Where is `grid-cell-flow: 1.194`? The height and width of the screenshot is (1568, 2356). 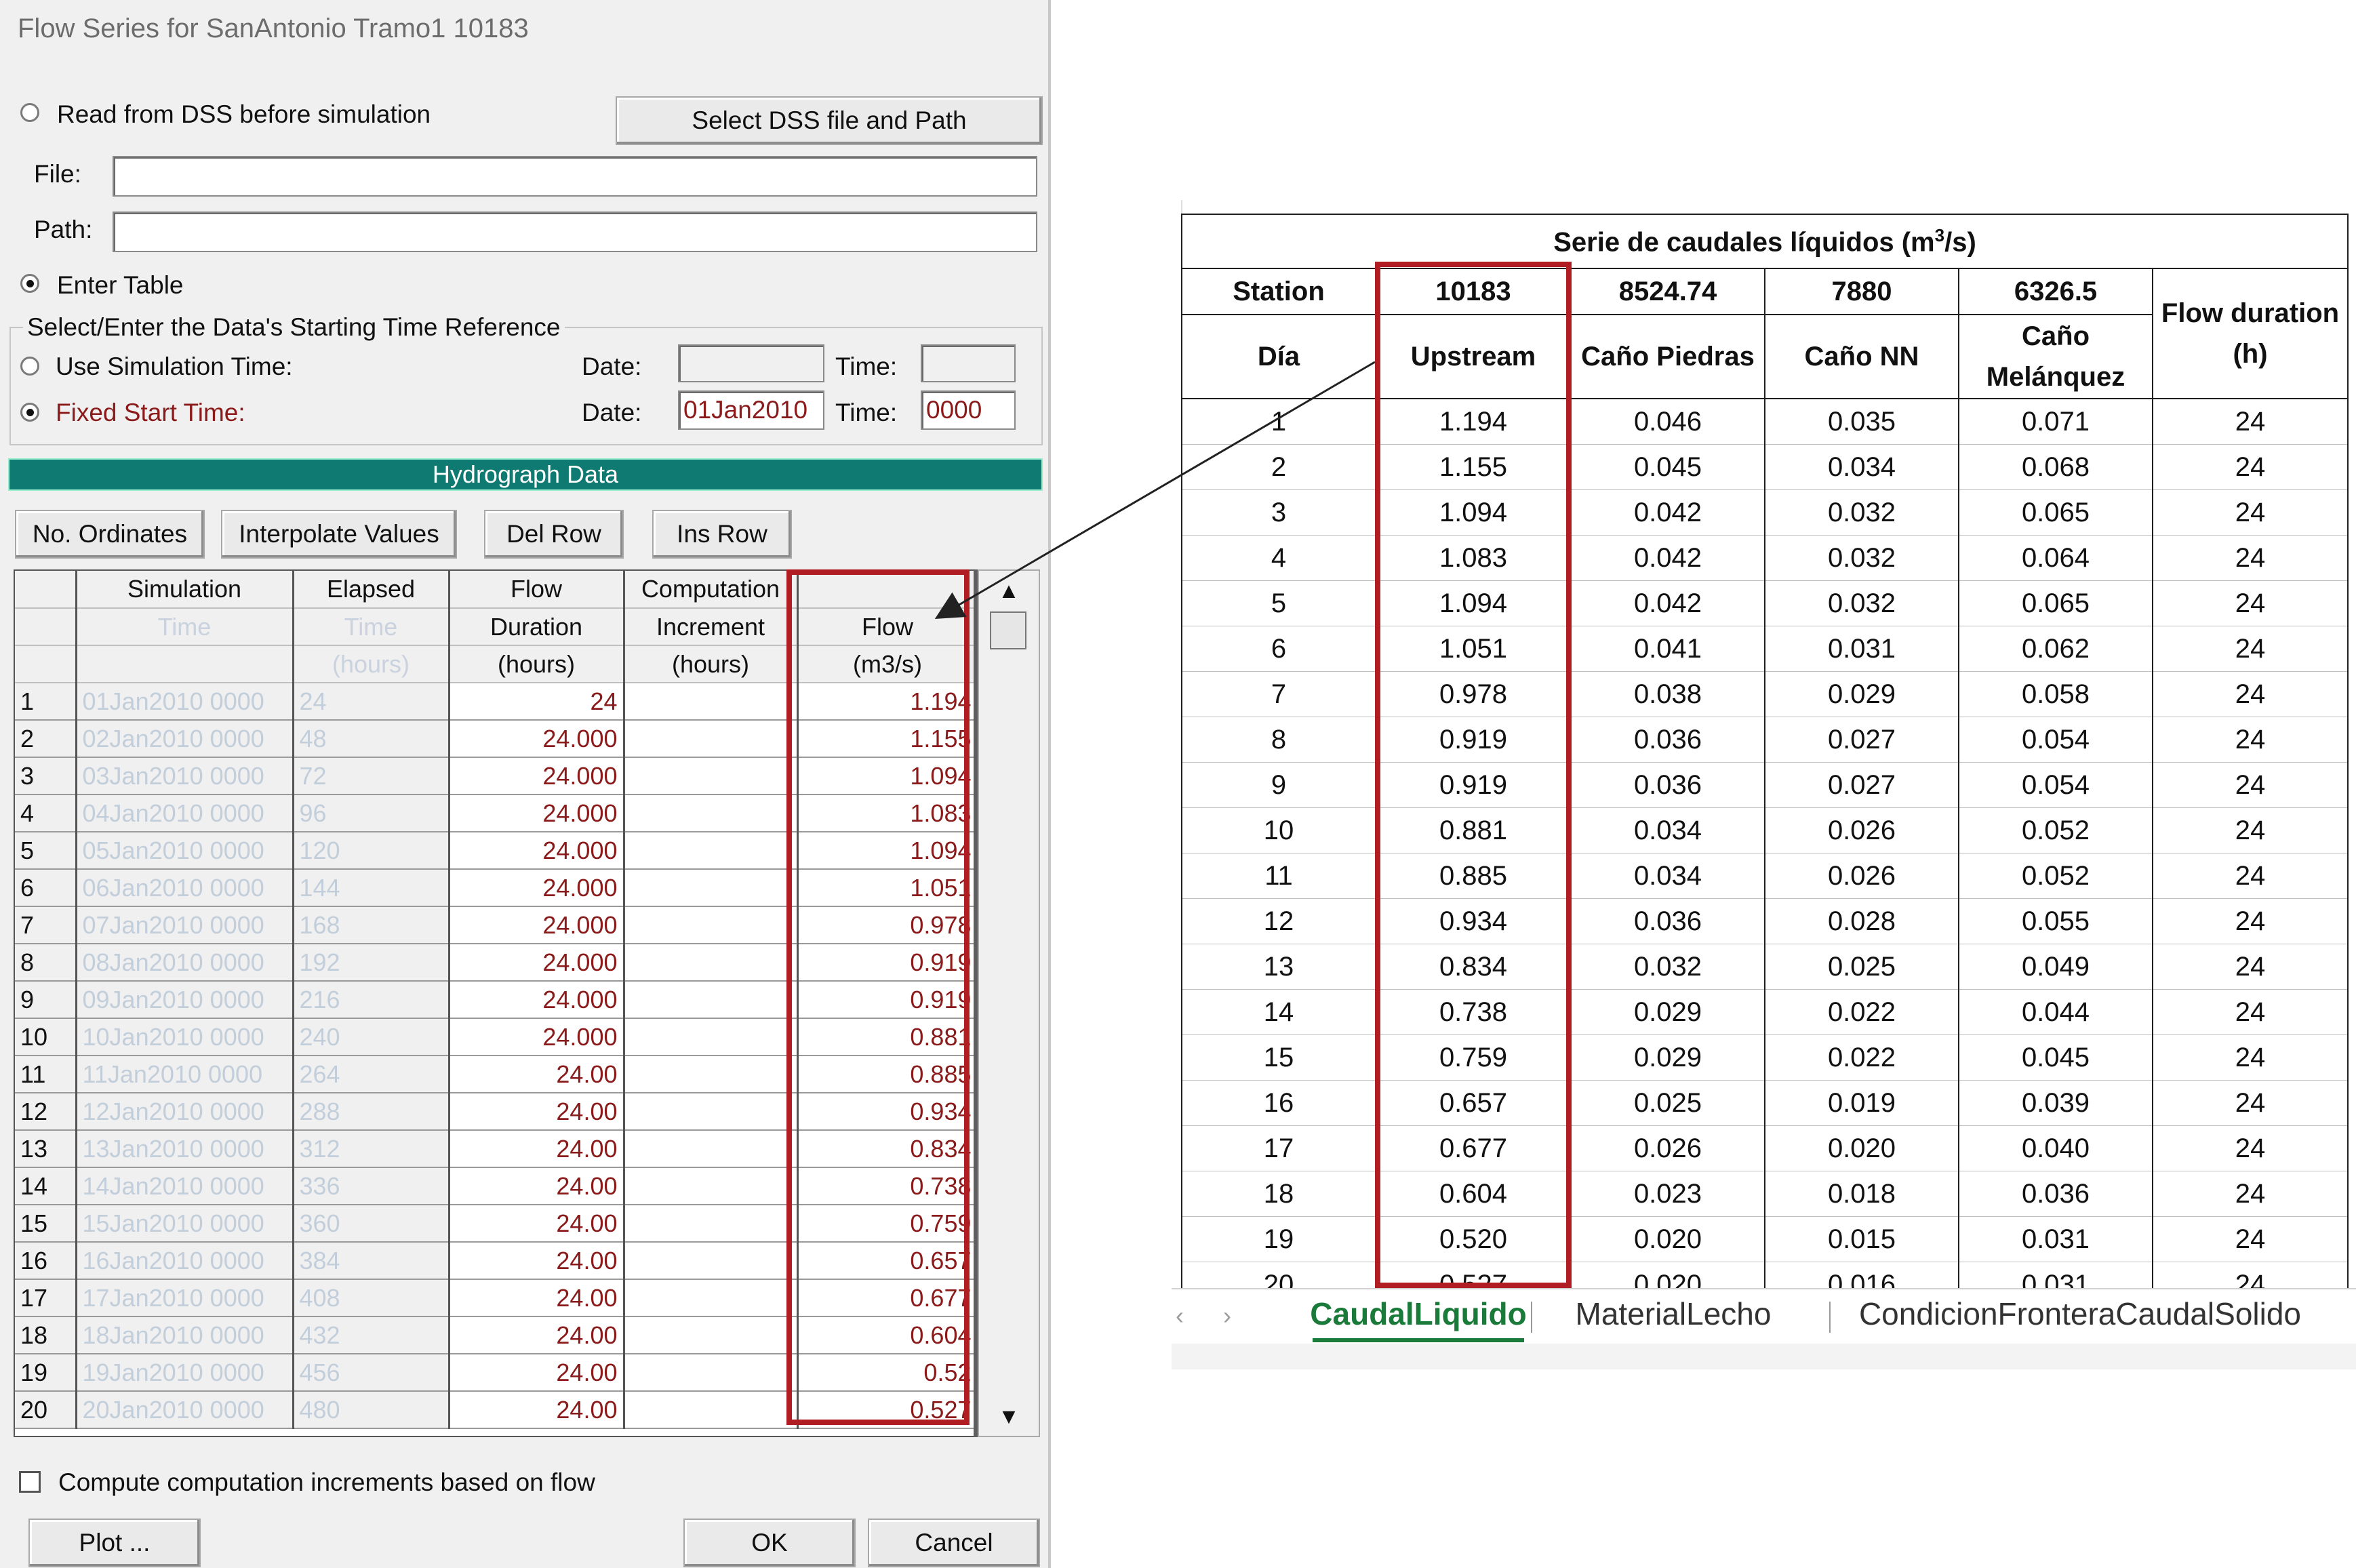
grid-cell-flow: 1.194 is located at coordinates (886, 702).